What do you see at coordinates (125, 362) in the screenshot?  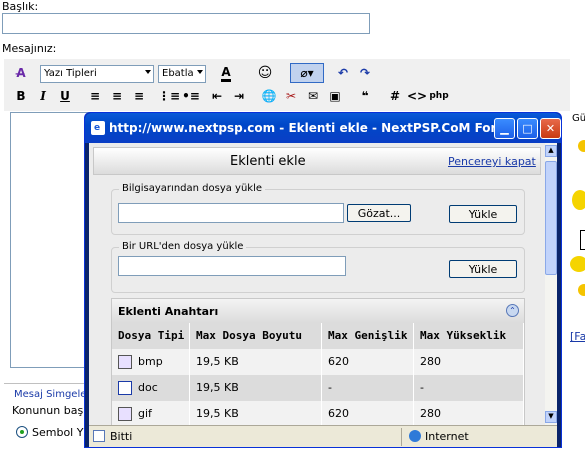 I see `bmp-file-icon` at bounding box center [125, 362].